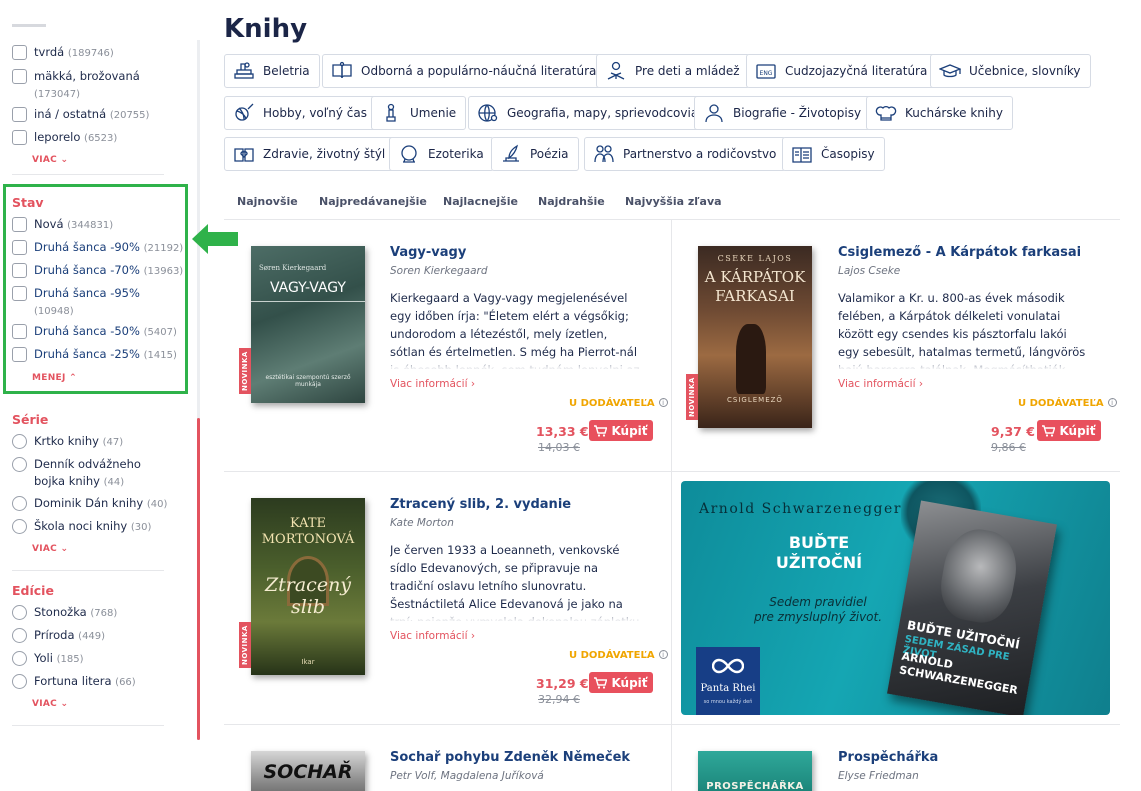  I want to click on serie-more-link: VIAC ⌄, so click(50, 549).